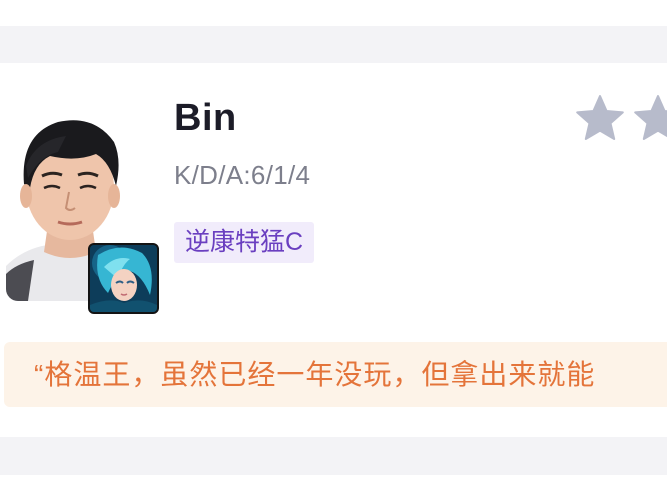 The height and width of the screenshot is (500, 667). I want to click on player-quote: “格温王，虽然已经一年没玩，但拿出来就能, so click(335, 374).